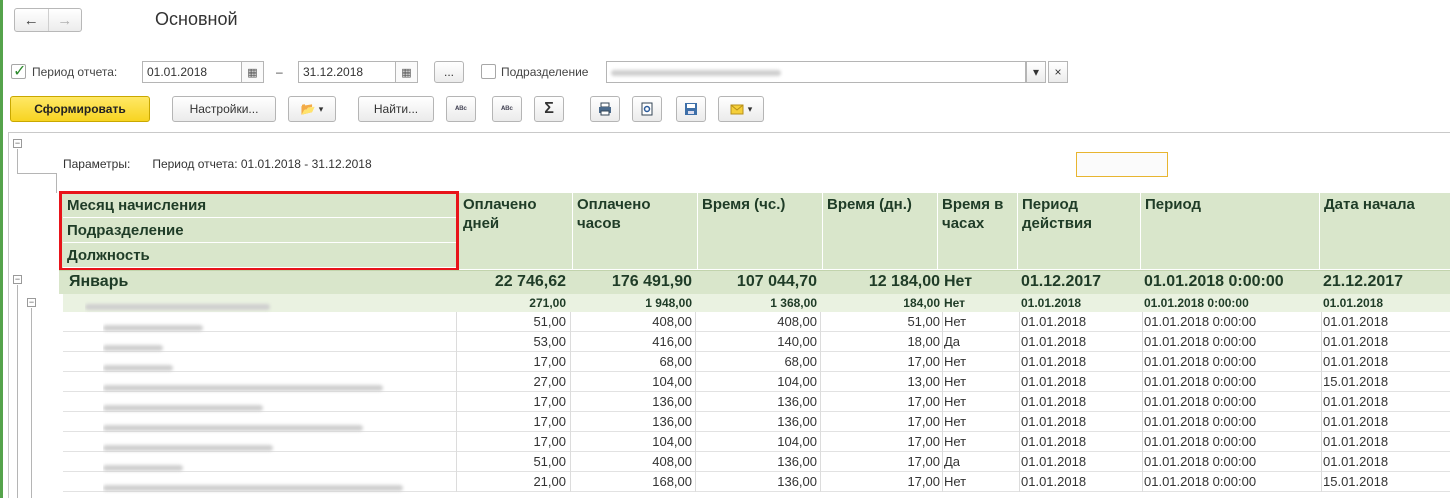  Describe the element at coordinates (675, 361) in the screenshot. I see `cell-paid-hours: 68,00` at that location.